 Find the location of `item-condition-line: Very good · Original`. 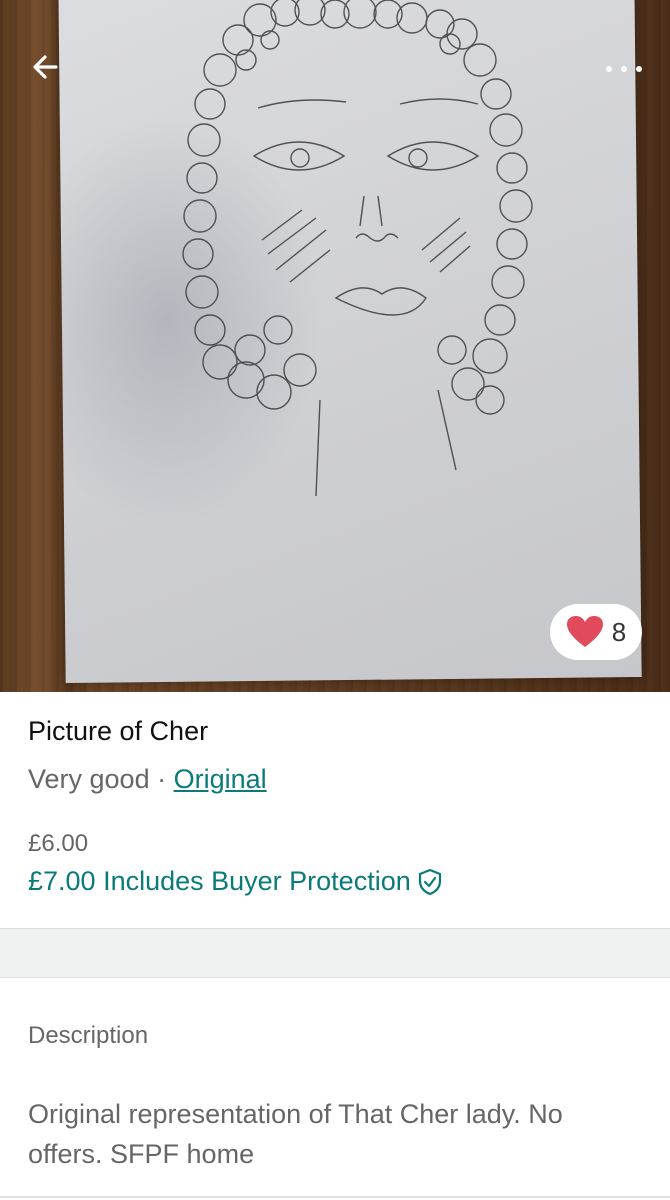

item-condition-line: Very good · Original is located at coordinates (147, 779).